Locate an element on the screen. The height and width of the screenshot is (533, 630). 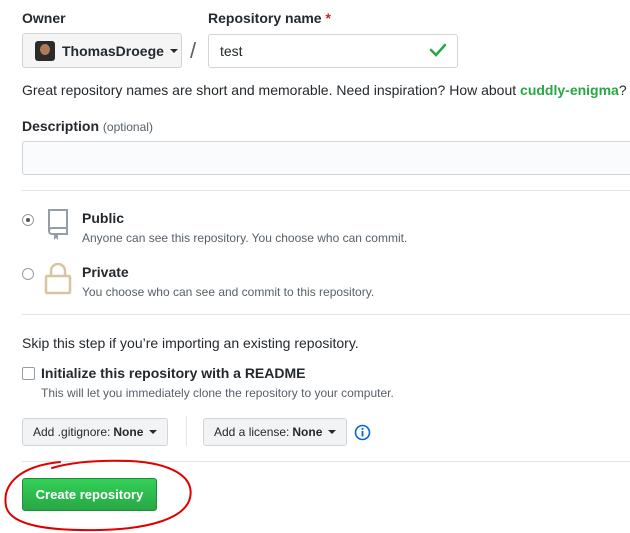
avatar is located at coordinates (45, 50).